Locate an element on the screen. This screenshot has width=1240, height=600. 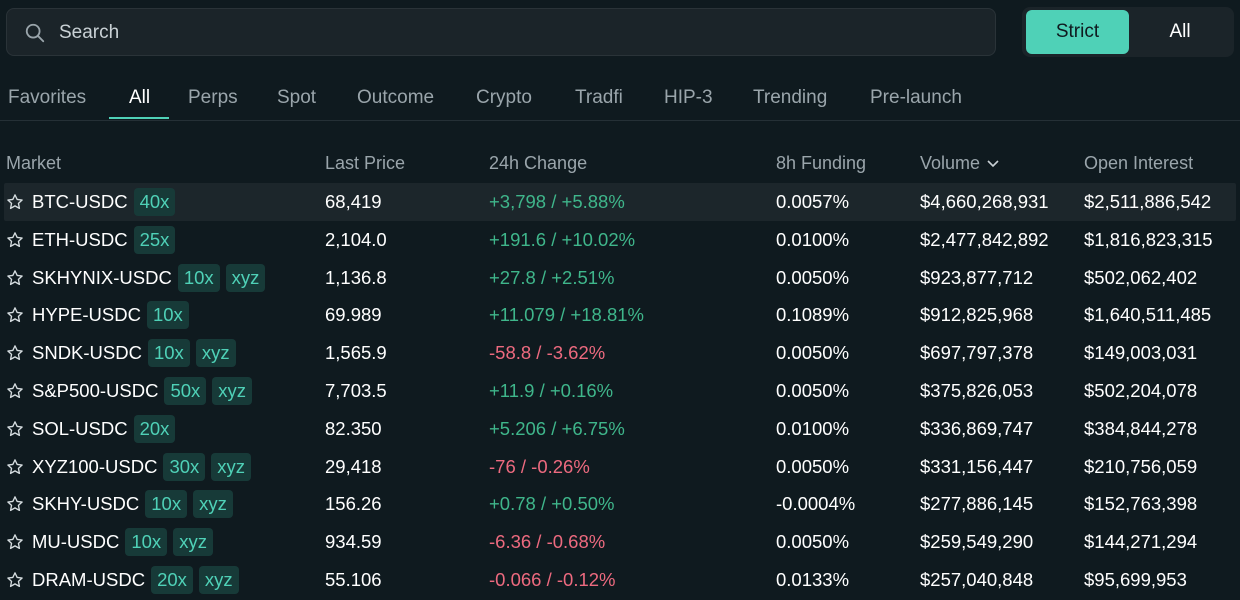
8h-funding: 0.0100% is located at coordinates (813, 239).